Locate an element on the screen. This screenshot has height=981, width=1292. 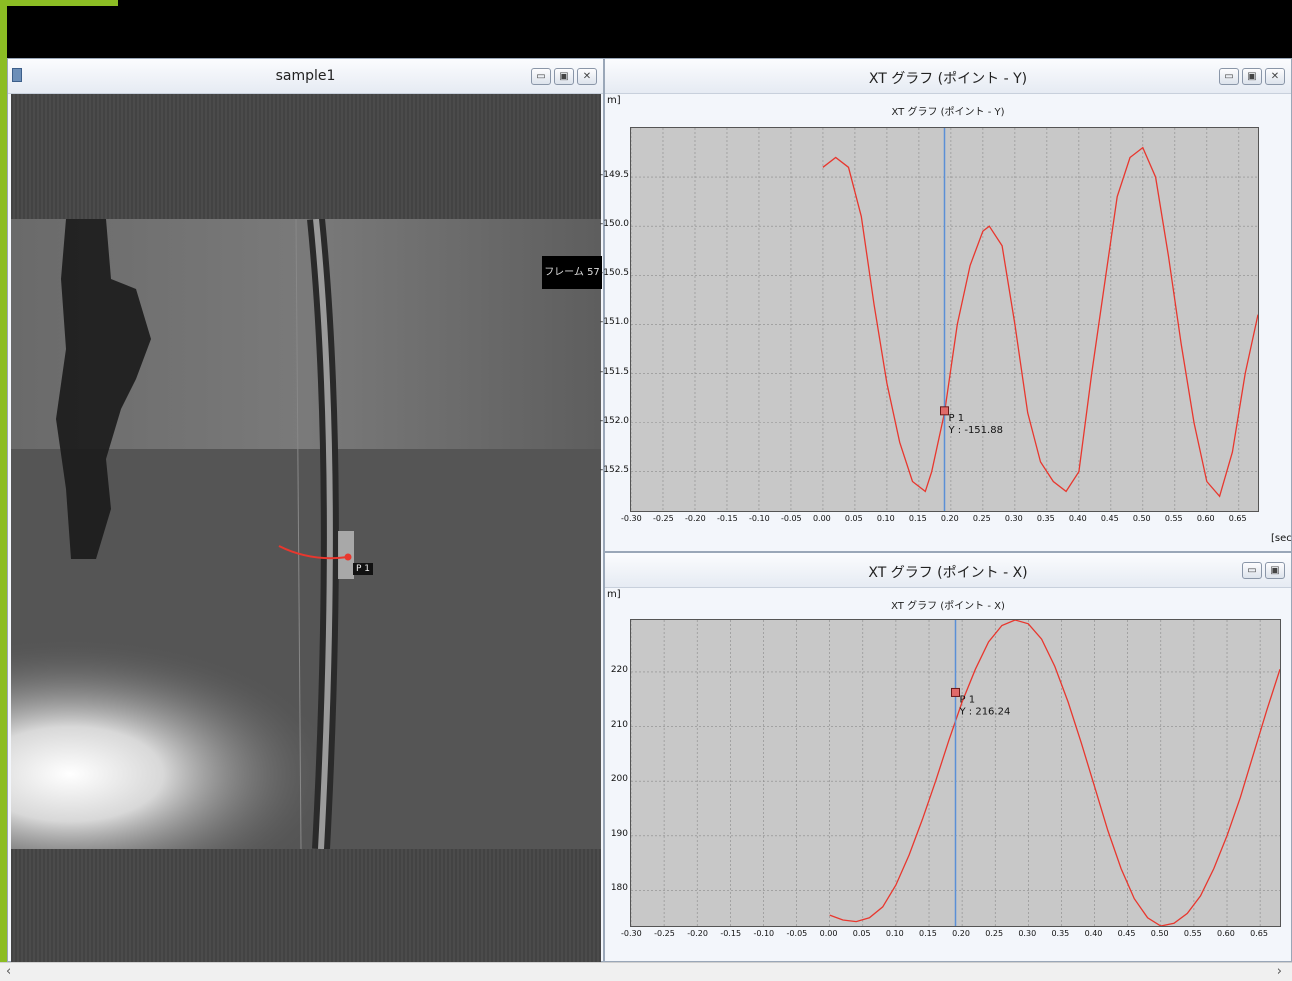
video-window-title: sample1 is located at coordinates (305, 76).